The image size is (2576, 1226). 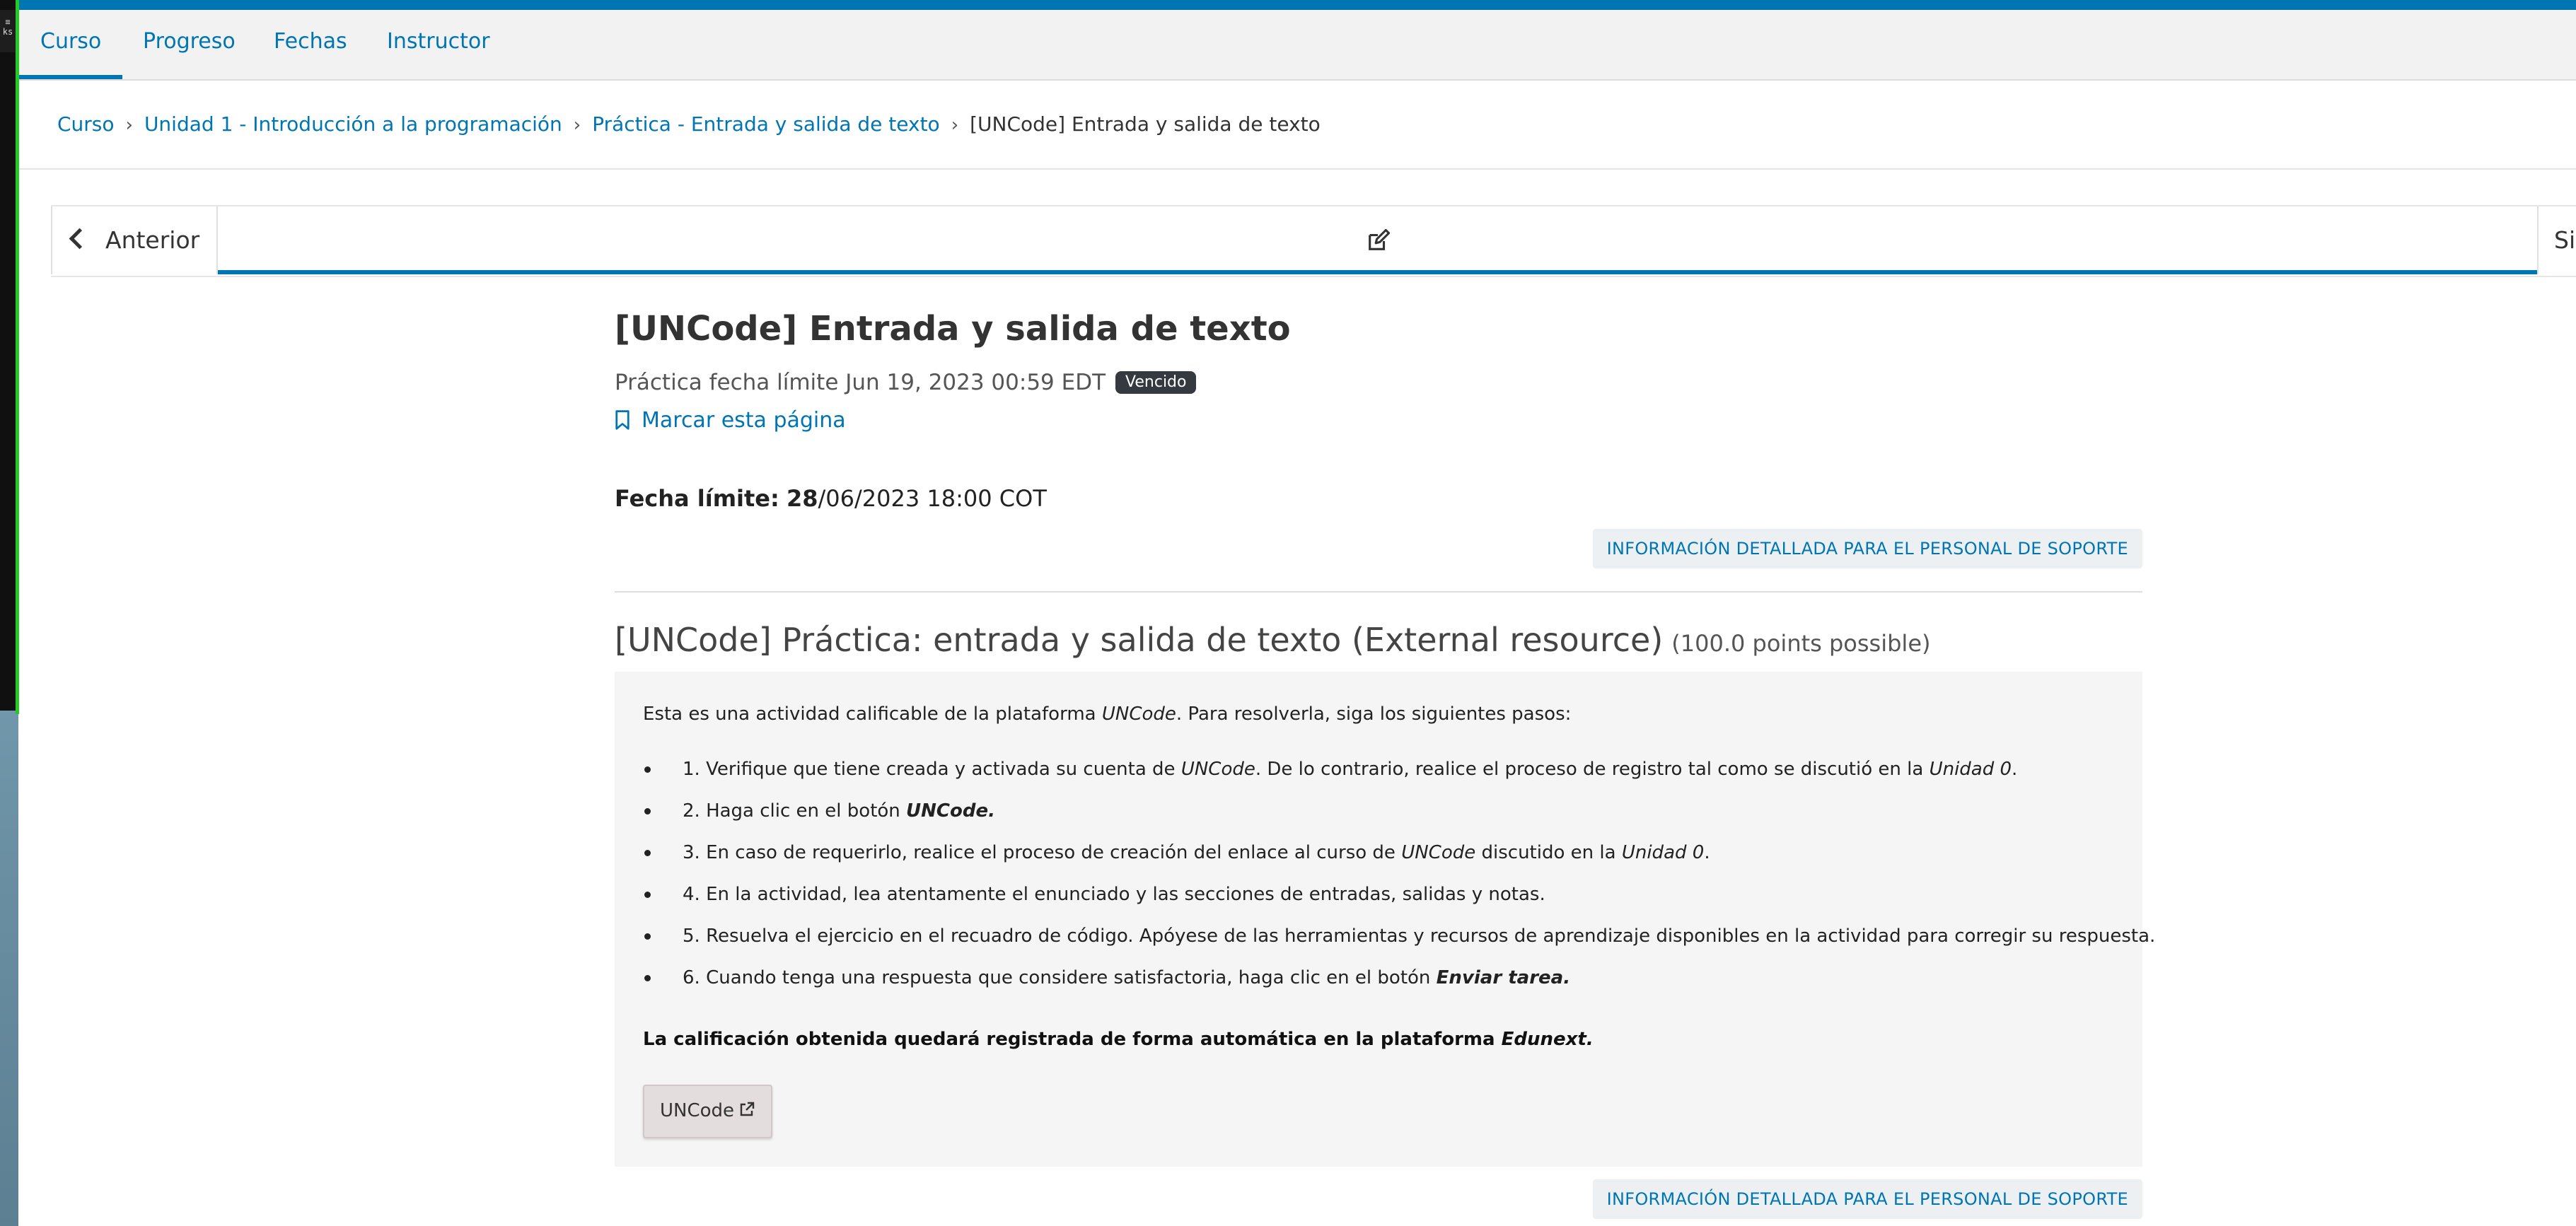 What do you see at coordinates (766, 124) in the screenshot?
I see `breadcrumb-link-practica: Práctica - Entrada y salida de texto` at bounding box center [766, 124].